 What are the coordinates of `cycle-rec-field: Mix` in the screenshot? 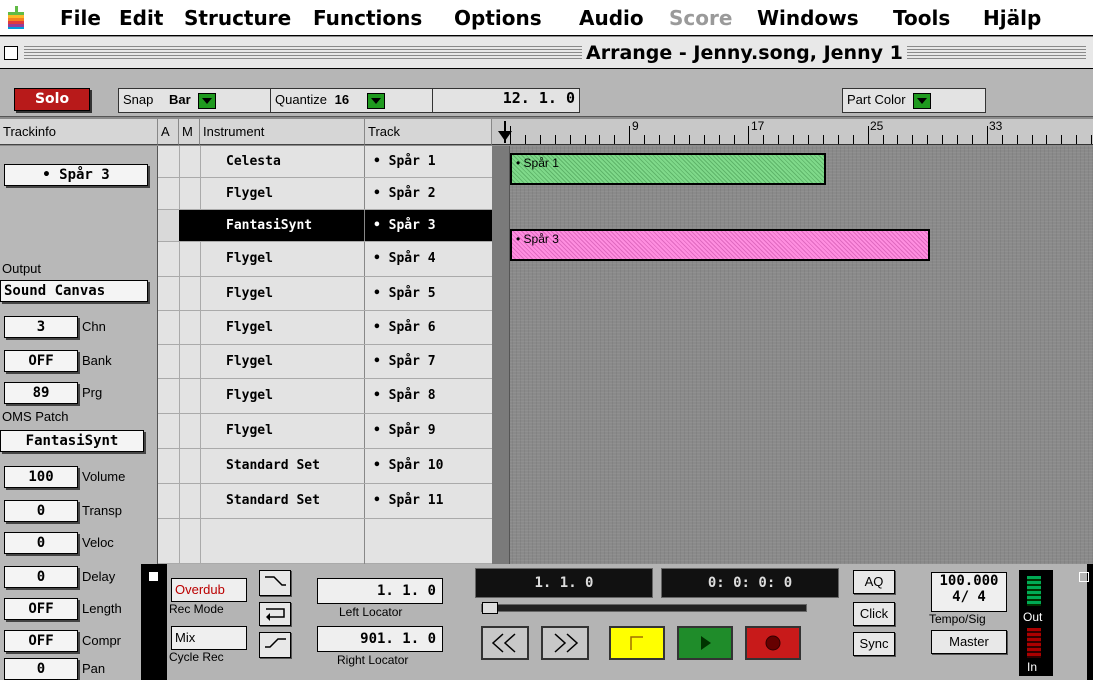 It's located at (209, 638).